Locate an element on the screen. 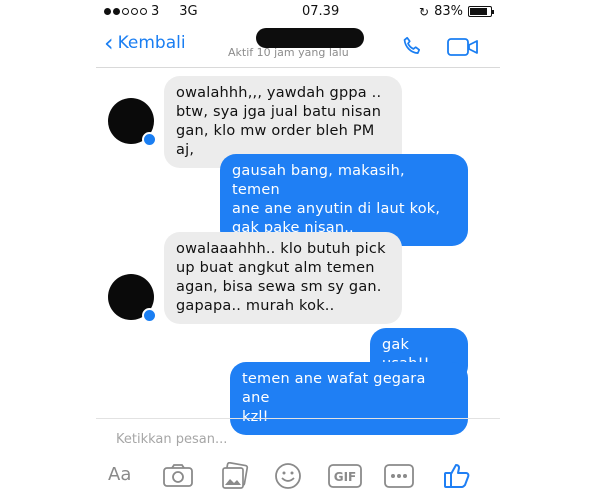  status-bar: 3 3G 07.39 ↻ 83% is located at coordinates (298, 12).